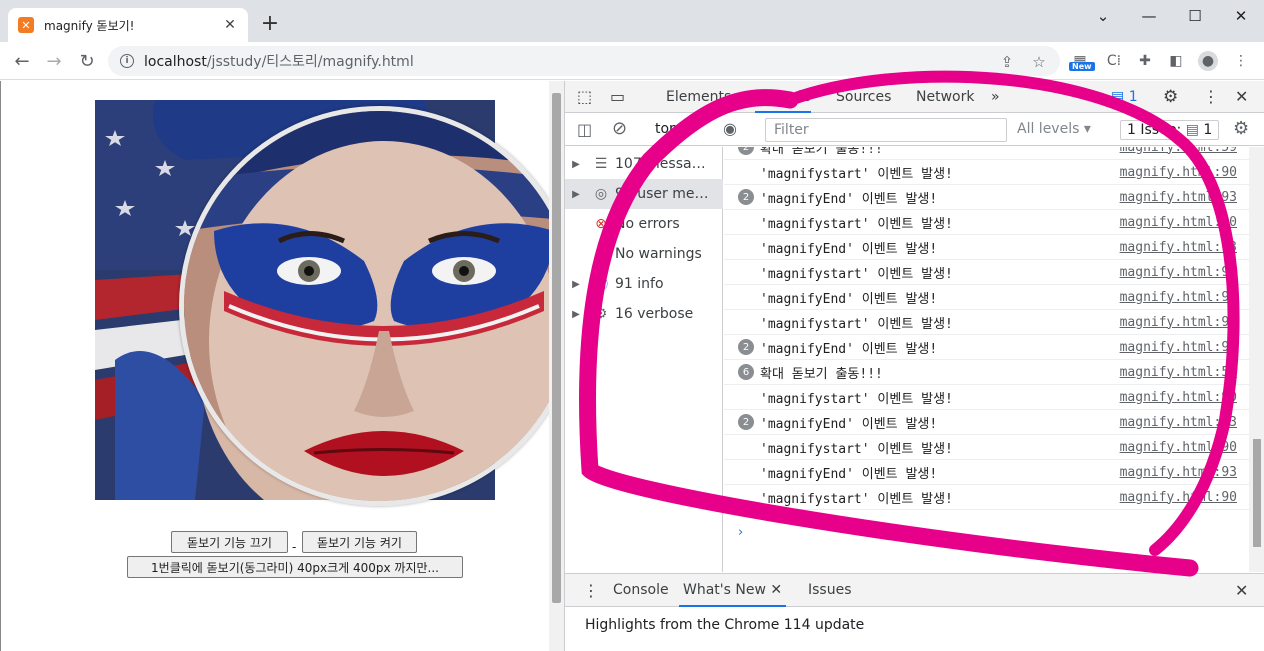 The height and width of the screenshot is (651, 1264). Describe the element at coordinates (830, 590) in the screenshot. I see `drawer-tab-issues: Issues` at that location.